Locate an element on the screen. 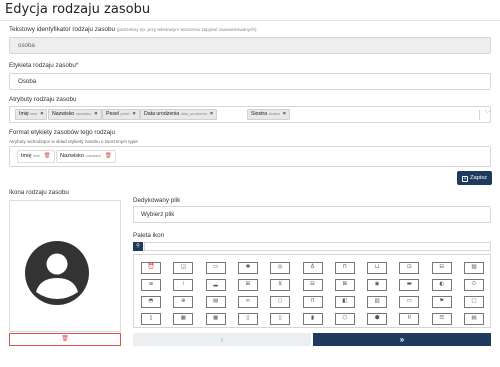 The width and height of the screenshot is (500, 367). bracket-icon: ⌷ is located at coordinates (409, 318).